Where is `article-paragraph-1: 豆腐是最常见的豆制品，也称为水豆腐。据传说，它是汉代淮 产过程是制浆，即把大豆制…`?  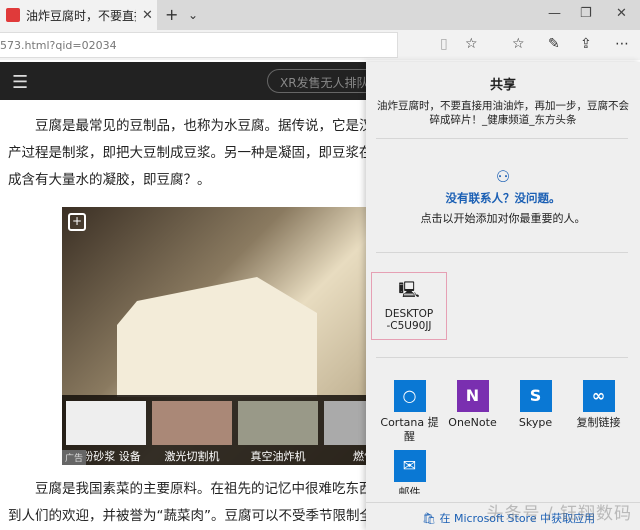
article-paragraph-1: 豆腐是最常见的豆制品，也称为水豆腐。据传说，它是汉代淮 产过程是制浆，即把大豆制… is located at coordinates (188, 153).